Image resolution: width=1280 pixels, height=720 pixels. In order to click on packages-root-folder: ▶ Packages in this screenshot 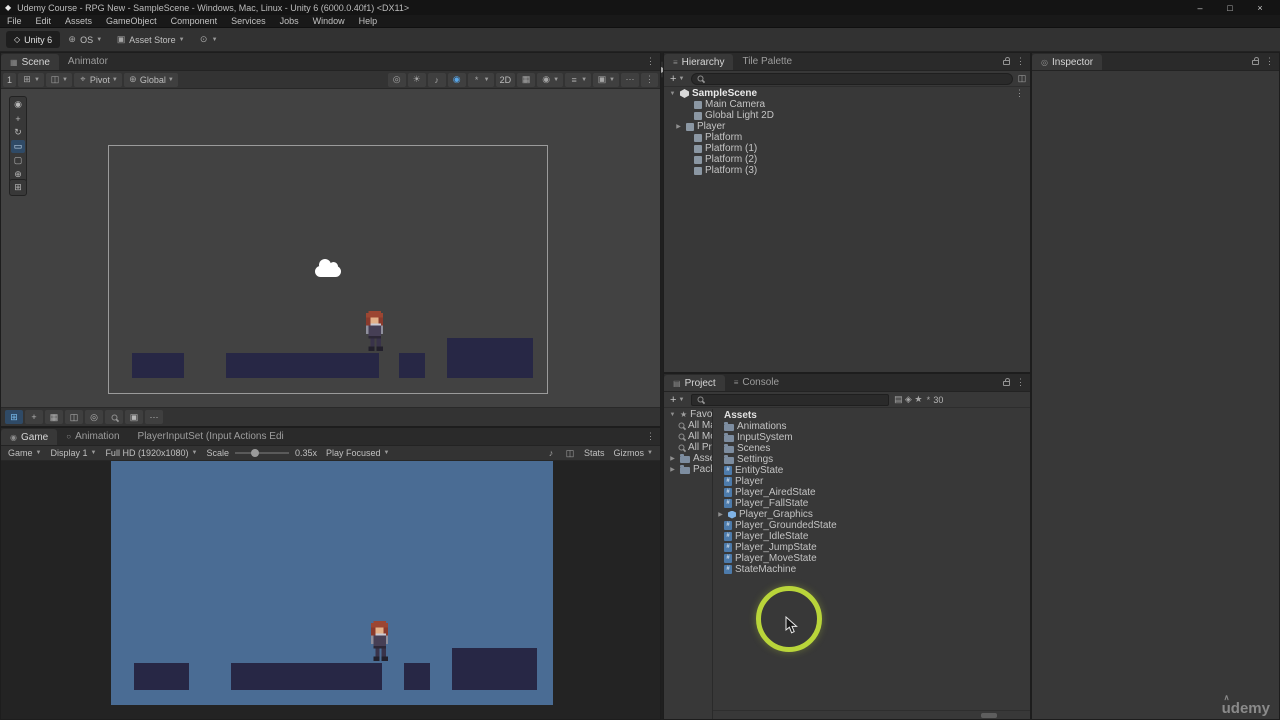, I will do `click(688, 469)`.